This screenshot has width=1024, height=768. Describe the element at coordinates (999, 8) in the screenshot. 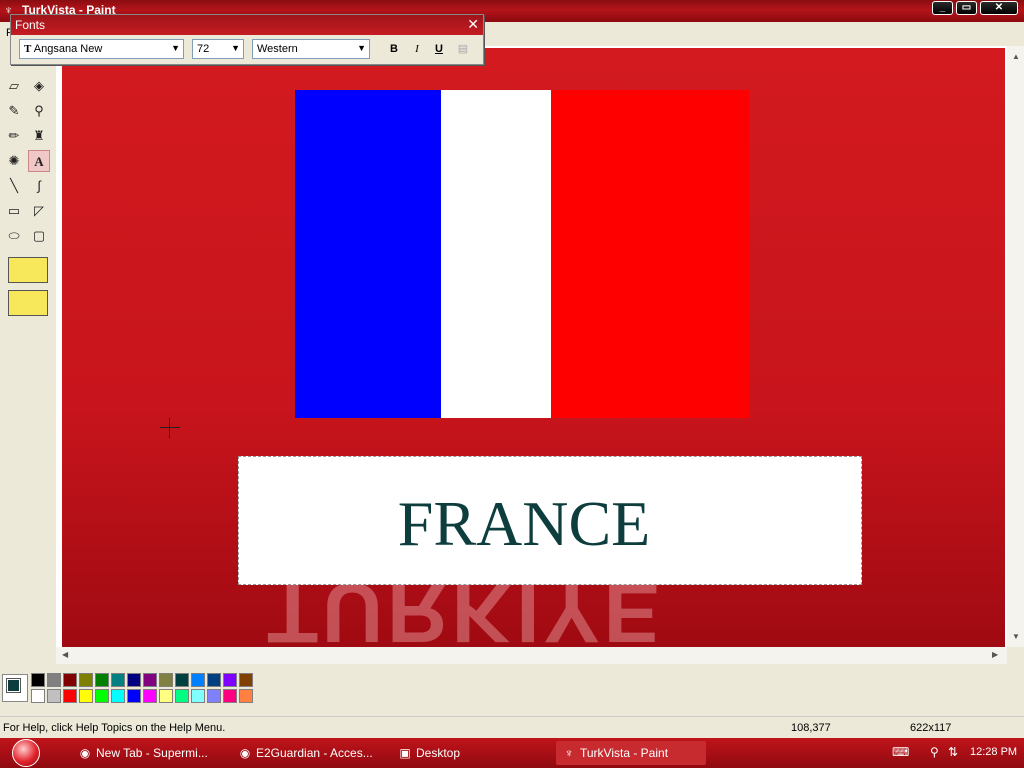

I see `close-button: ✕` at that location.